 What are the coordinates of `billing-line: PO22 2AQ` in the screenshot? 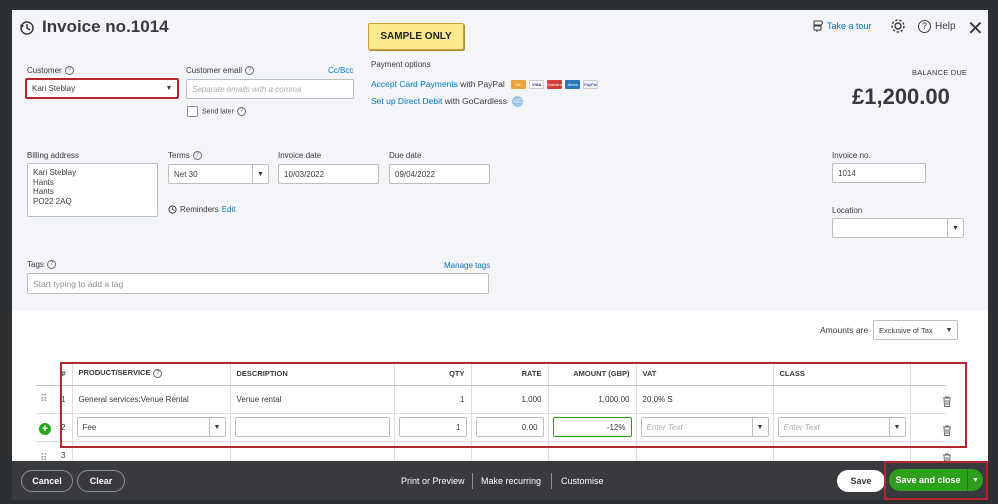 It's located at (52, 201).